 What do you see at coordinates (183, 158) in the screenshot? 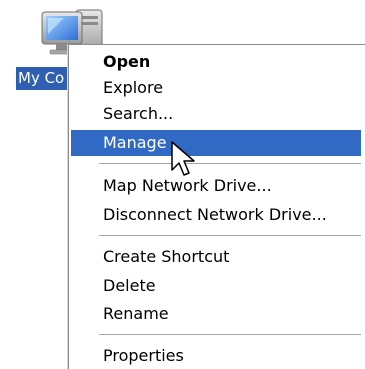
I see `arrow-pointer-icon` at bounding box center [183, 158].